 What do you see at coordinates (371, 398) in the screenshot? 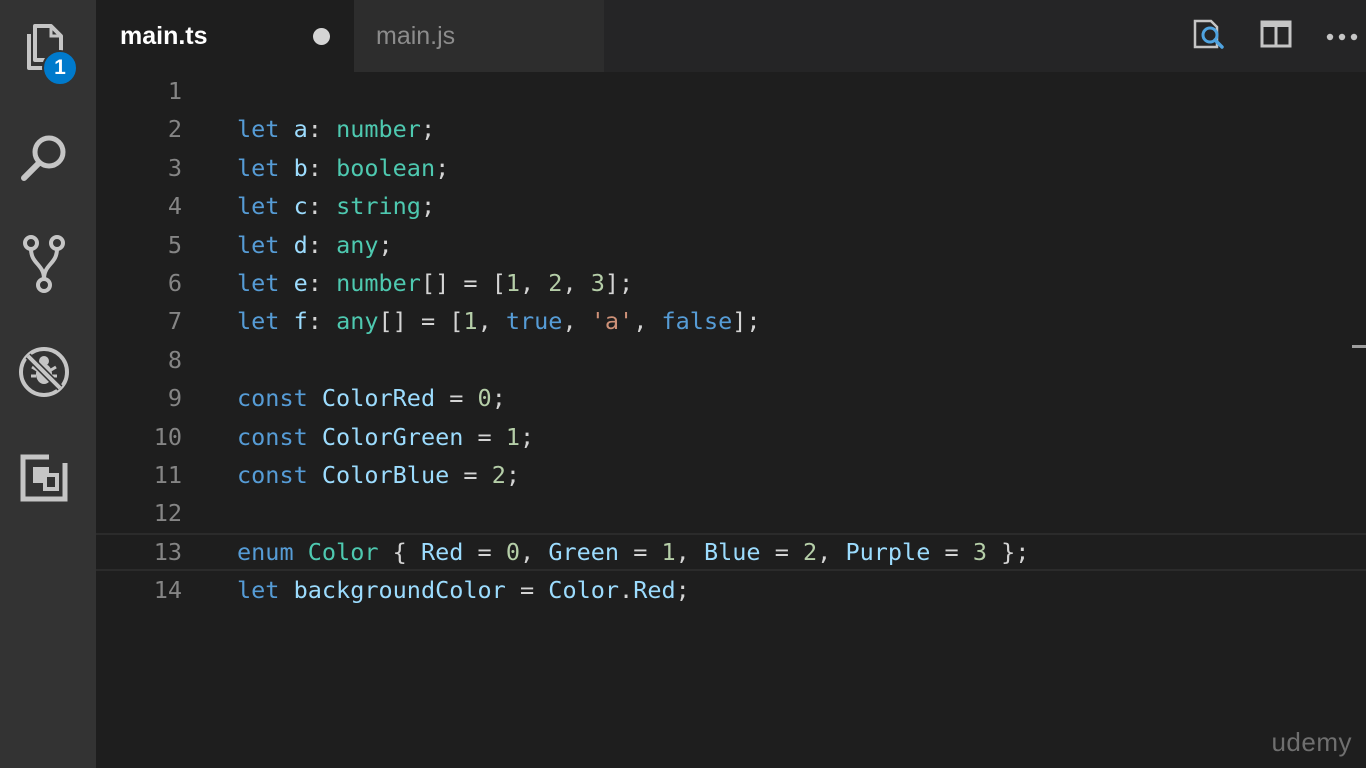
I see `line-code: const ColorRed = 0;` at bounding box center [371, 398].